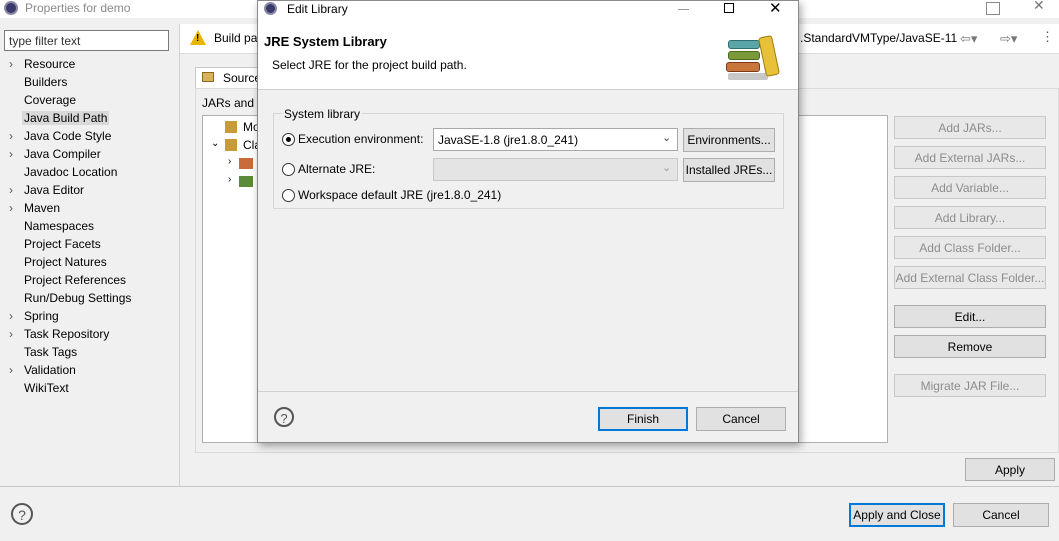 This screenshot has height=541, width=1059. What do you see at coordinates (288, 195) in the screenshot?
I see `workspace-default-radio` at bounding box center [288, 195].